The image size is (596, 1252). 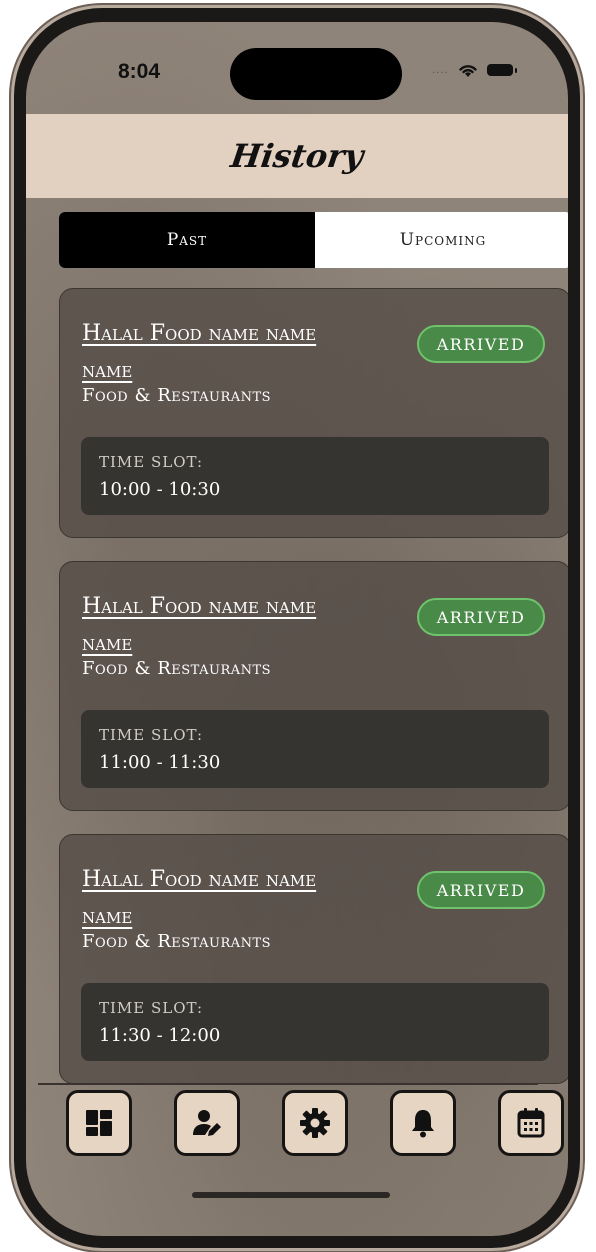 I want to click on time-slot-value: 11:30 - 12:00, so click(x=160, y=1035).